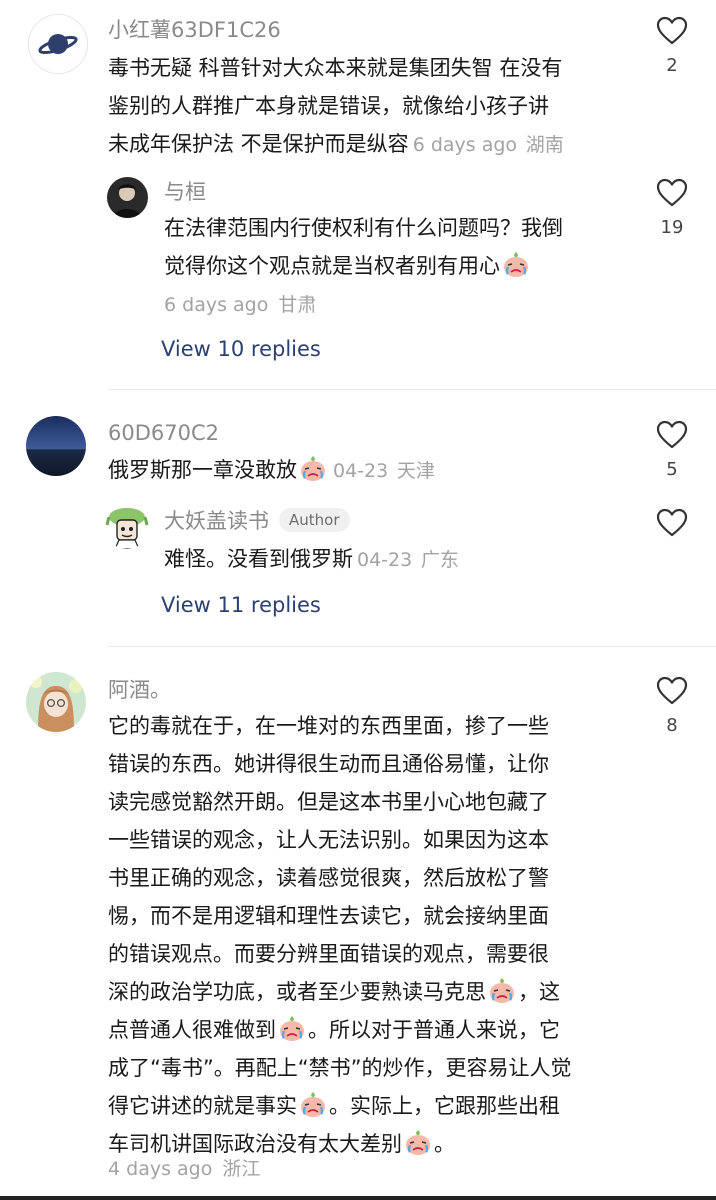  Describe the element at coordinates (672, 227) in the screenshot. I see `like-count: 19` at that location.